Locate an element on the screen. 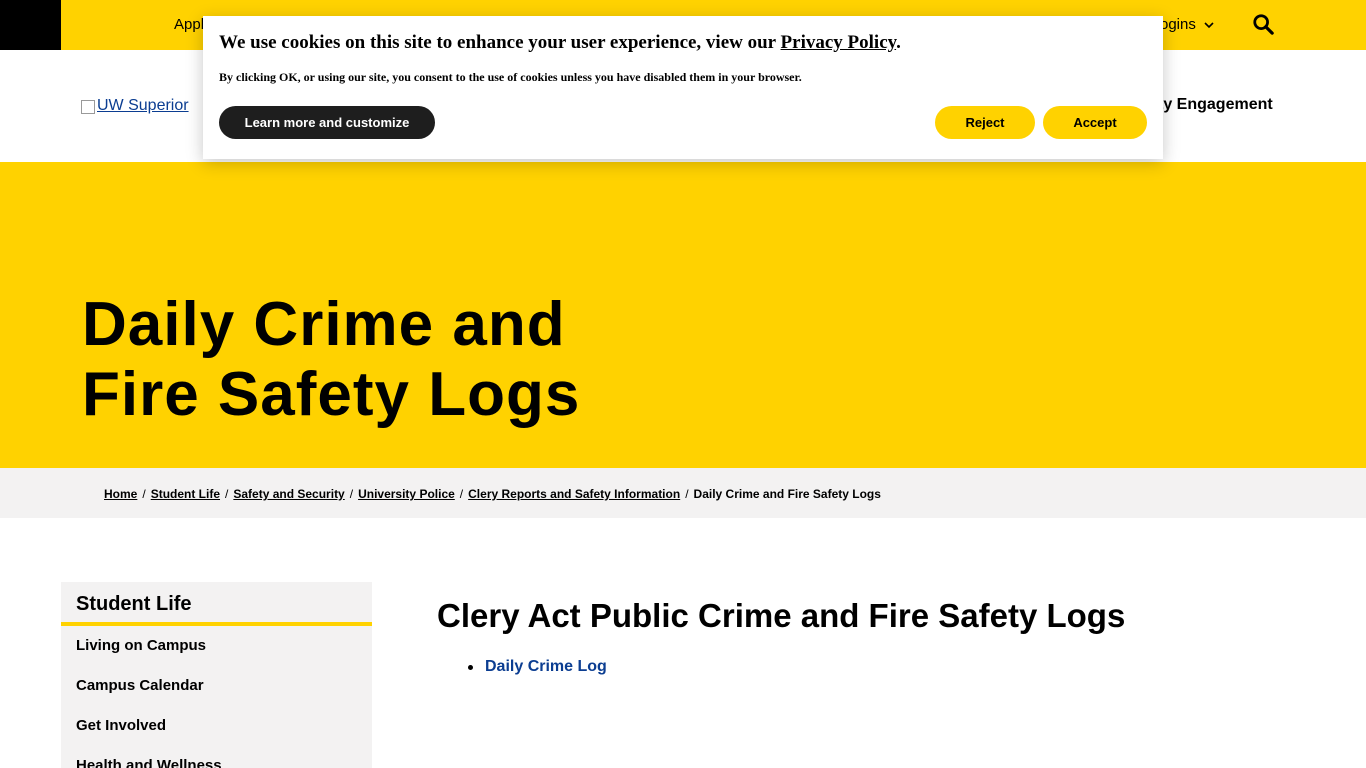 Image resolution: width=1366 pixels, height=768 pixels. breadcrumb-university-police: University Police is located at coordinates (406, 494).